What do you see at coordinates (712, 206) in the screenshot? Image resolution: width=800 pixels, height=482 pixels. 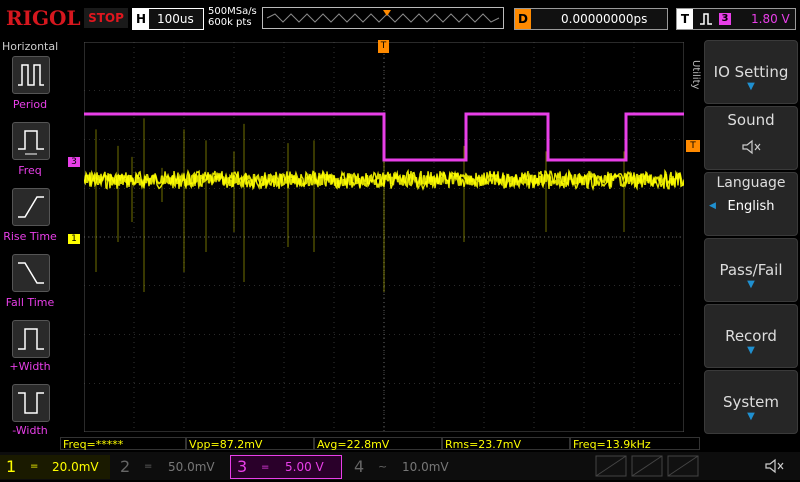 I see `chevron-left-icon: ◀` at bounding box center [712, 206].